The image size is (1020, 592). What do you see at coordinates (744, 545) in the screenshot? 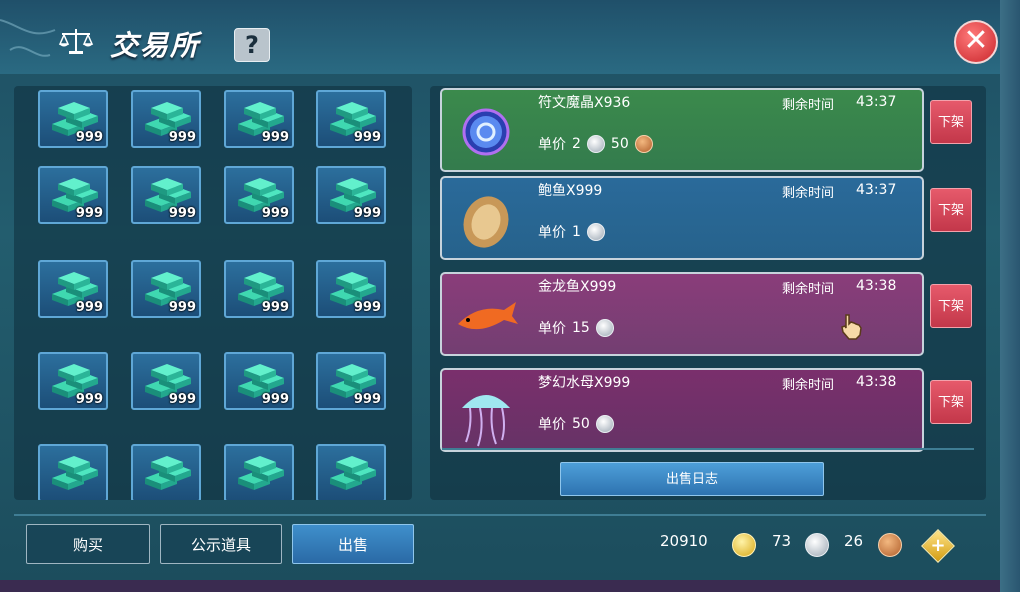
I see `gold-coin-icon` at bounding box center [744, 545].